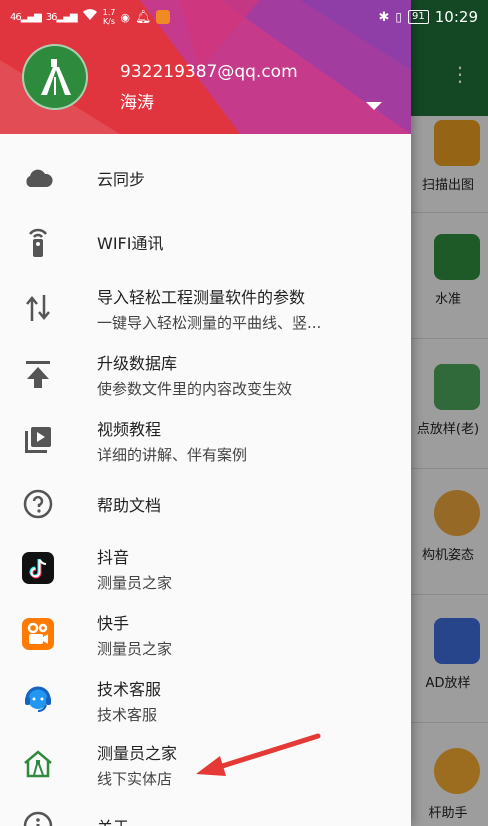 The image size is (488, 826). I want to click on clock: 10:29, so click(456, 17).